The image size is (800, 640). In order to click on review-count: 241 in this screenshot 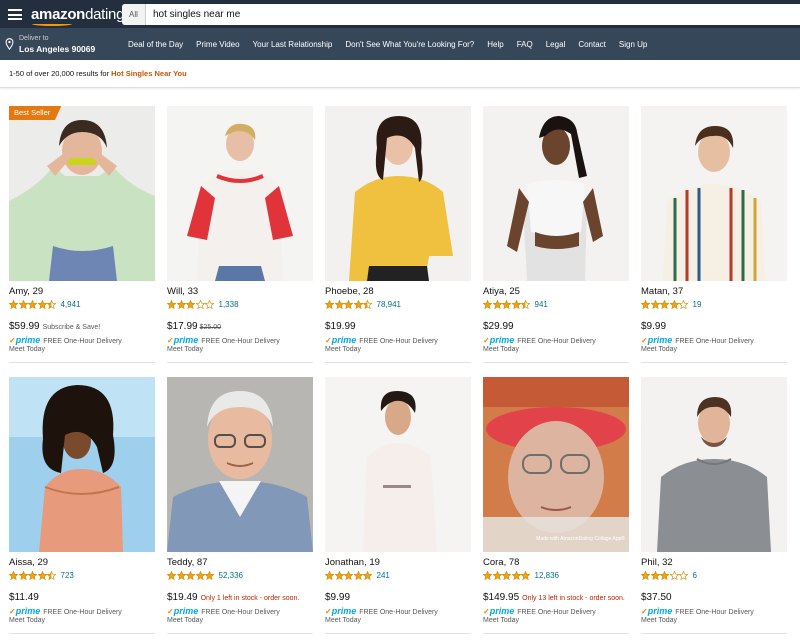, I will do `click(383, 575)`.